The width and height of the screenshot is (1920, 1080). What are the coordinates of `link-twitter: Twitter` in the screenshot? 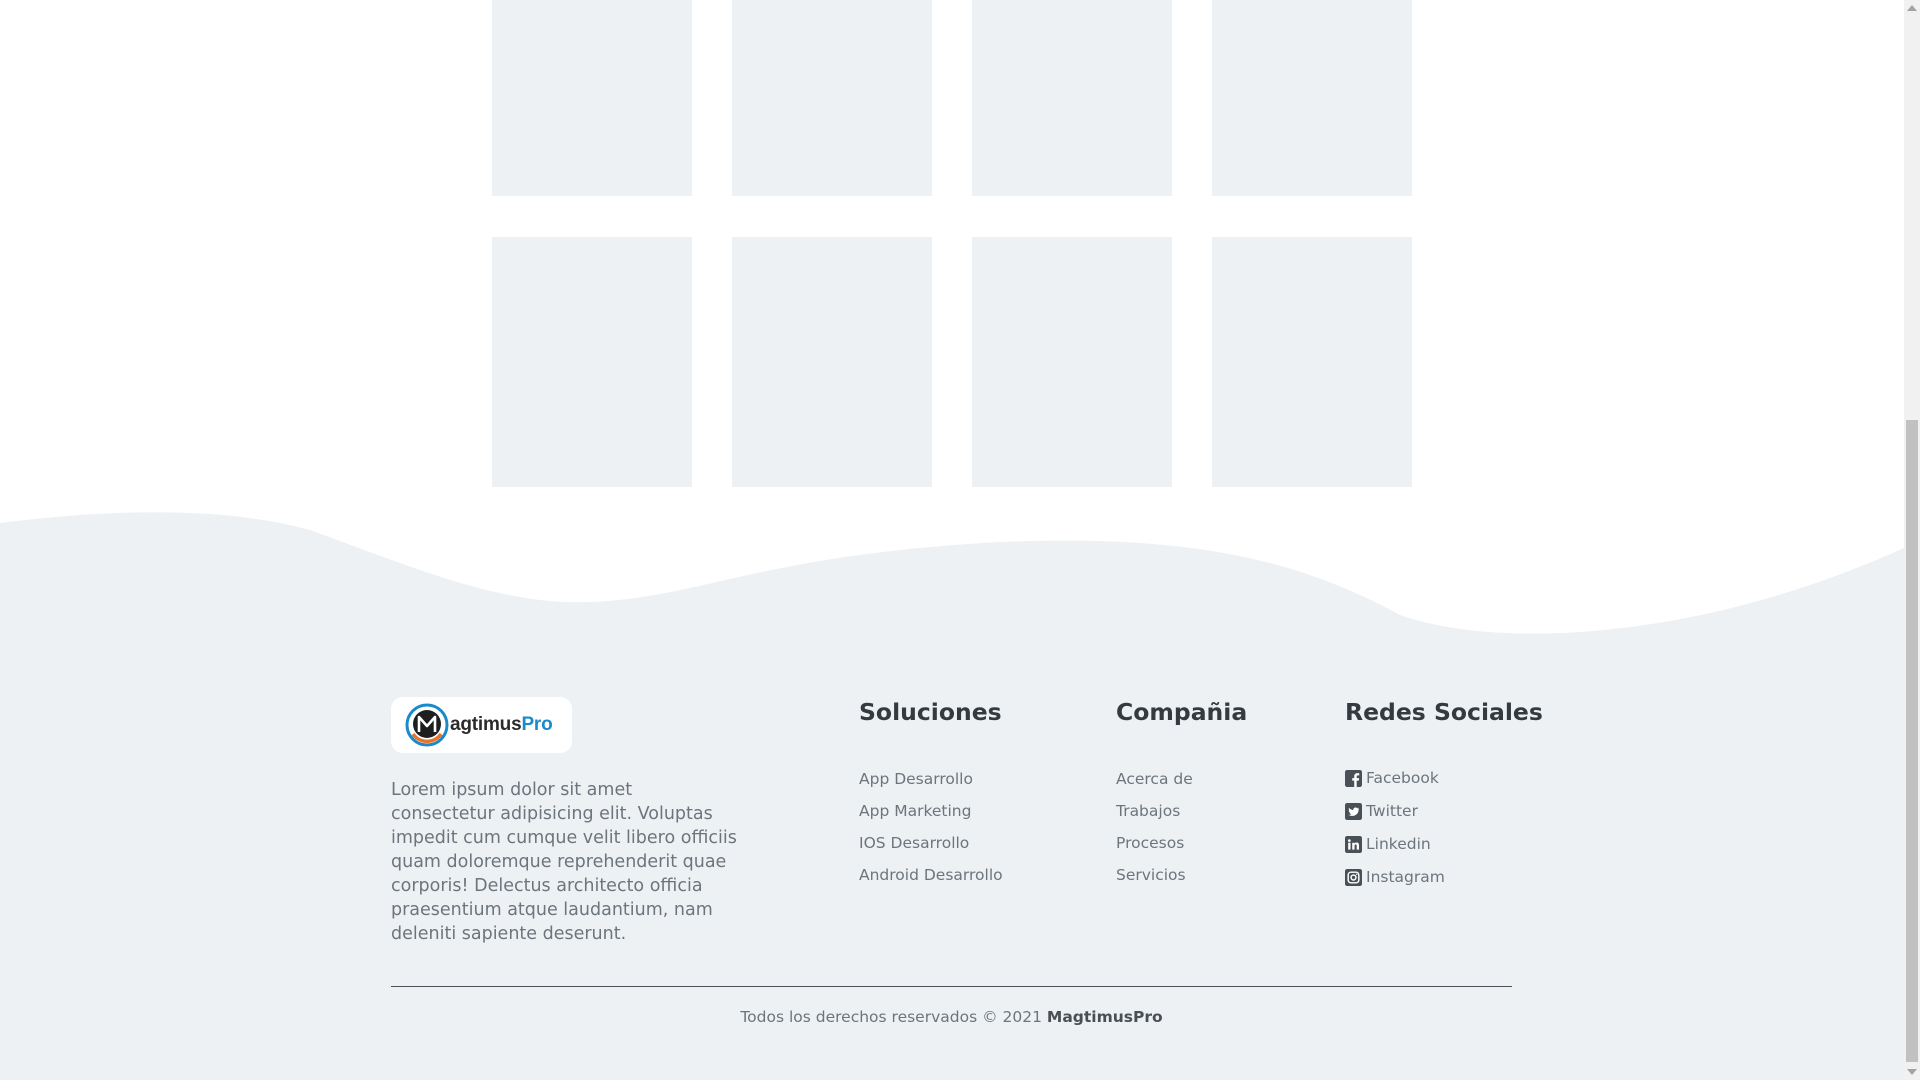 It's located at (1395, 818).